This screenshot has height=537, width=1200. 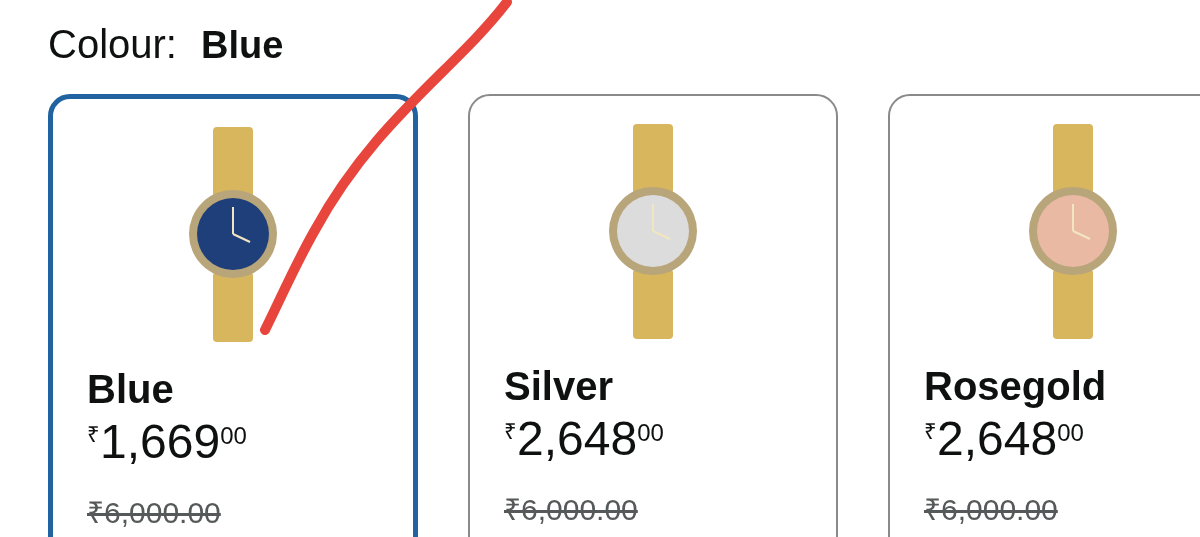 I want to click on variant-name: Silver, so click(x=559, y=386).